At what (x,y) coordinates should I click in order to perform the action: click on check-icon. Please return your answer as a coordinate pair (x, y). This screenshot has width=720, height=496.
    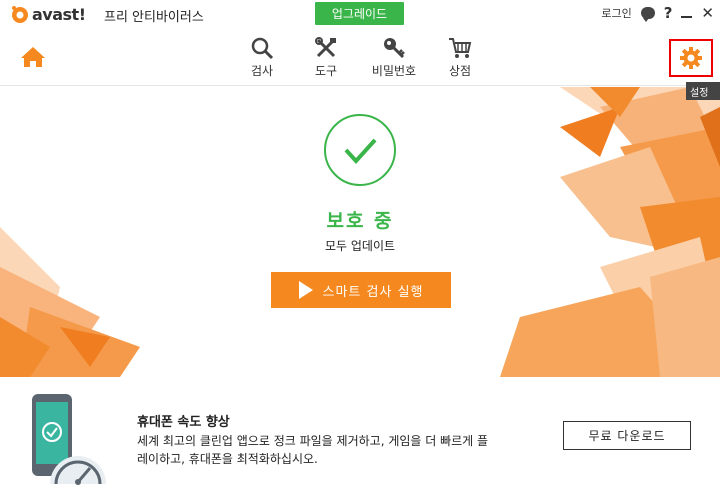
    Looking at the image, I should click on (360, 151).